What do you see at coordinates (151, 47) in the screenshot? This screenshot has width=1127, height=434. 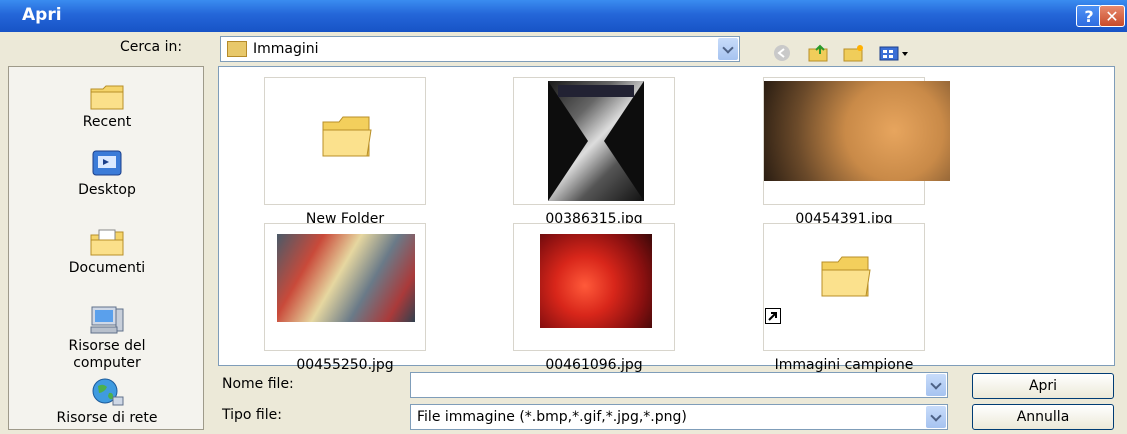 I see `lookin-label: Cerca in:` at bounding box center [151, 47].